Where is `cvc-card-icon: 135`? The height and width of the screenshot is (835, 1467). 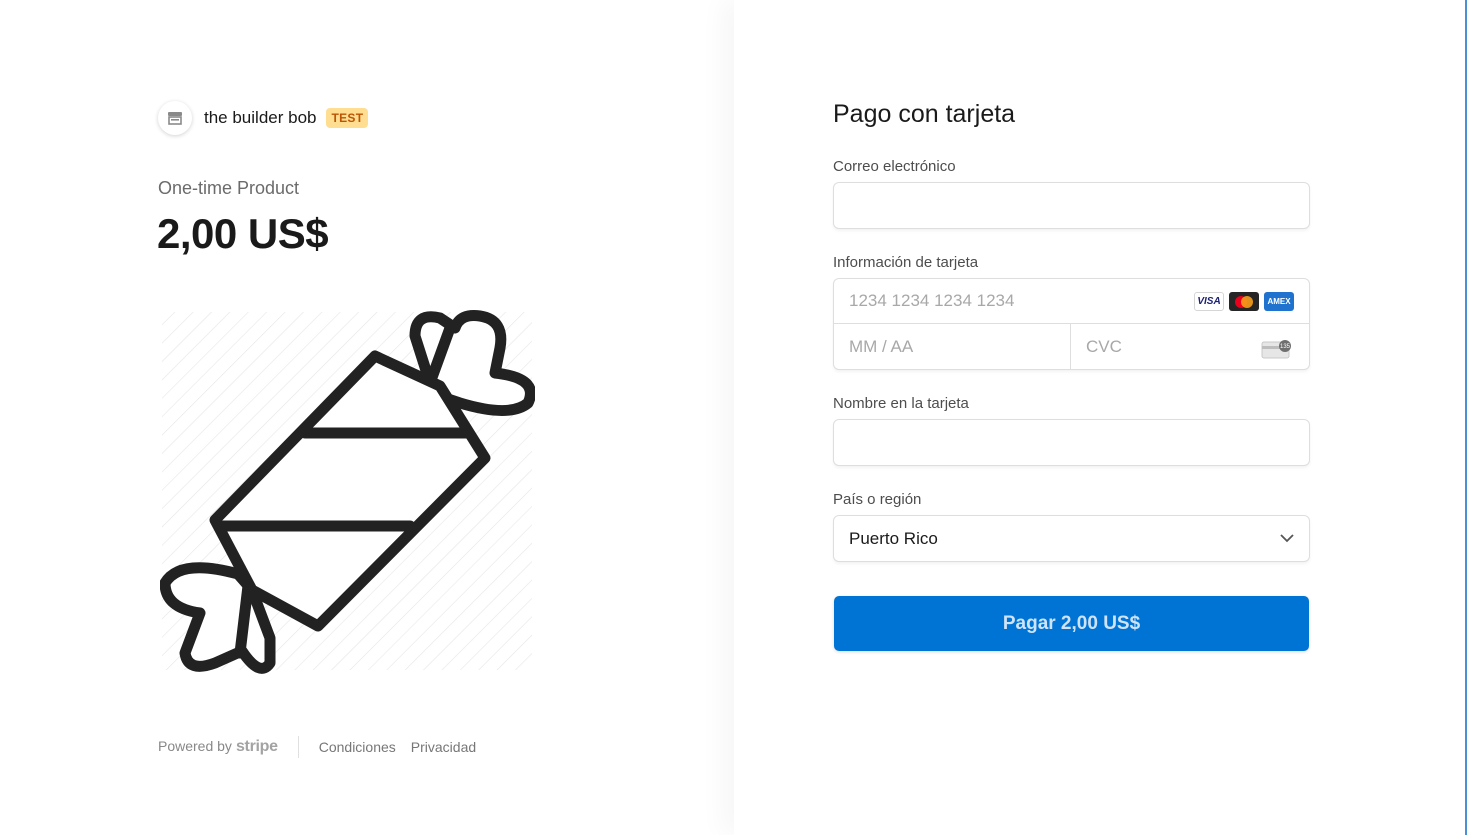
cvc-card-icon: 135 is located at coordinates (1277, 351).